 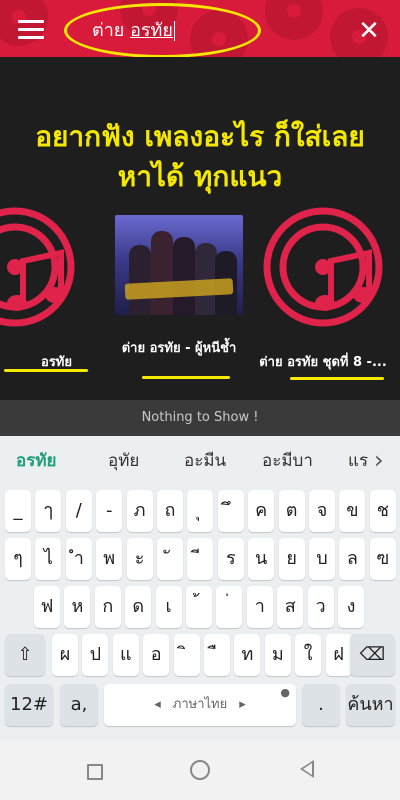 I want to click on hero-line-1: อยากฟัง เพลงอะไร ก็ใส่เลย, so click(x=200, y=136).